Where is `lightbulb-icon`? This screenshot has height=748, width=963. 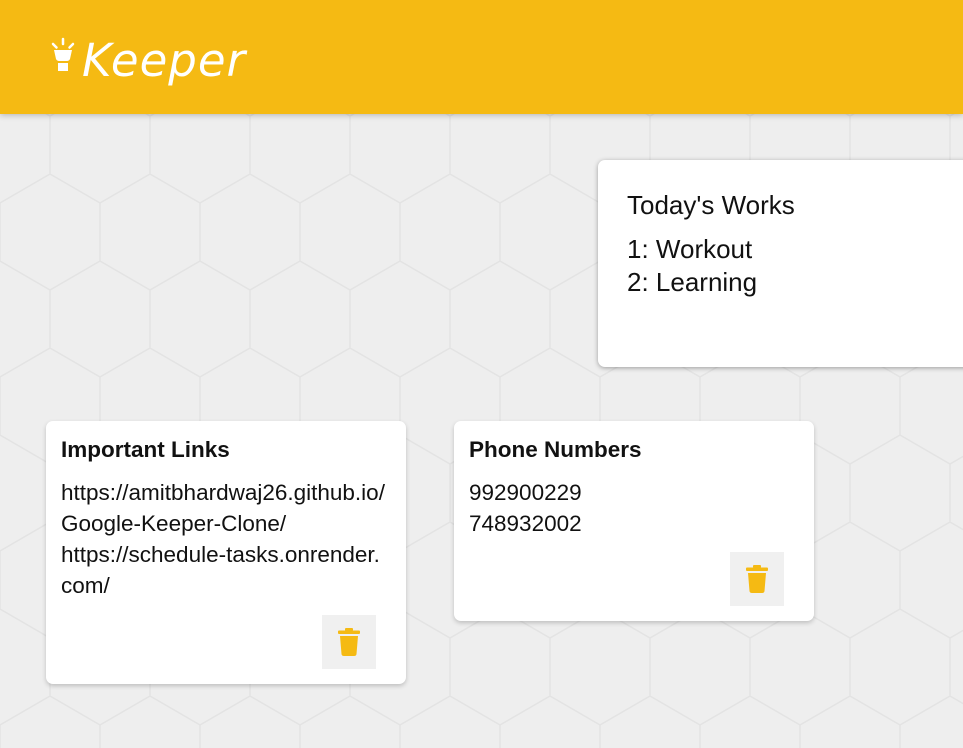
lightbulb-icon is located at coordinates (63, 54).